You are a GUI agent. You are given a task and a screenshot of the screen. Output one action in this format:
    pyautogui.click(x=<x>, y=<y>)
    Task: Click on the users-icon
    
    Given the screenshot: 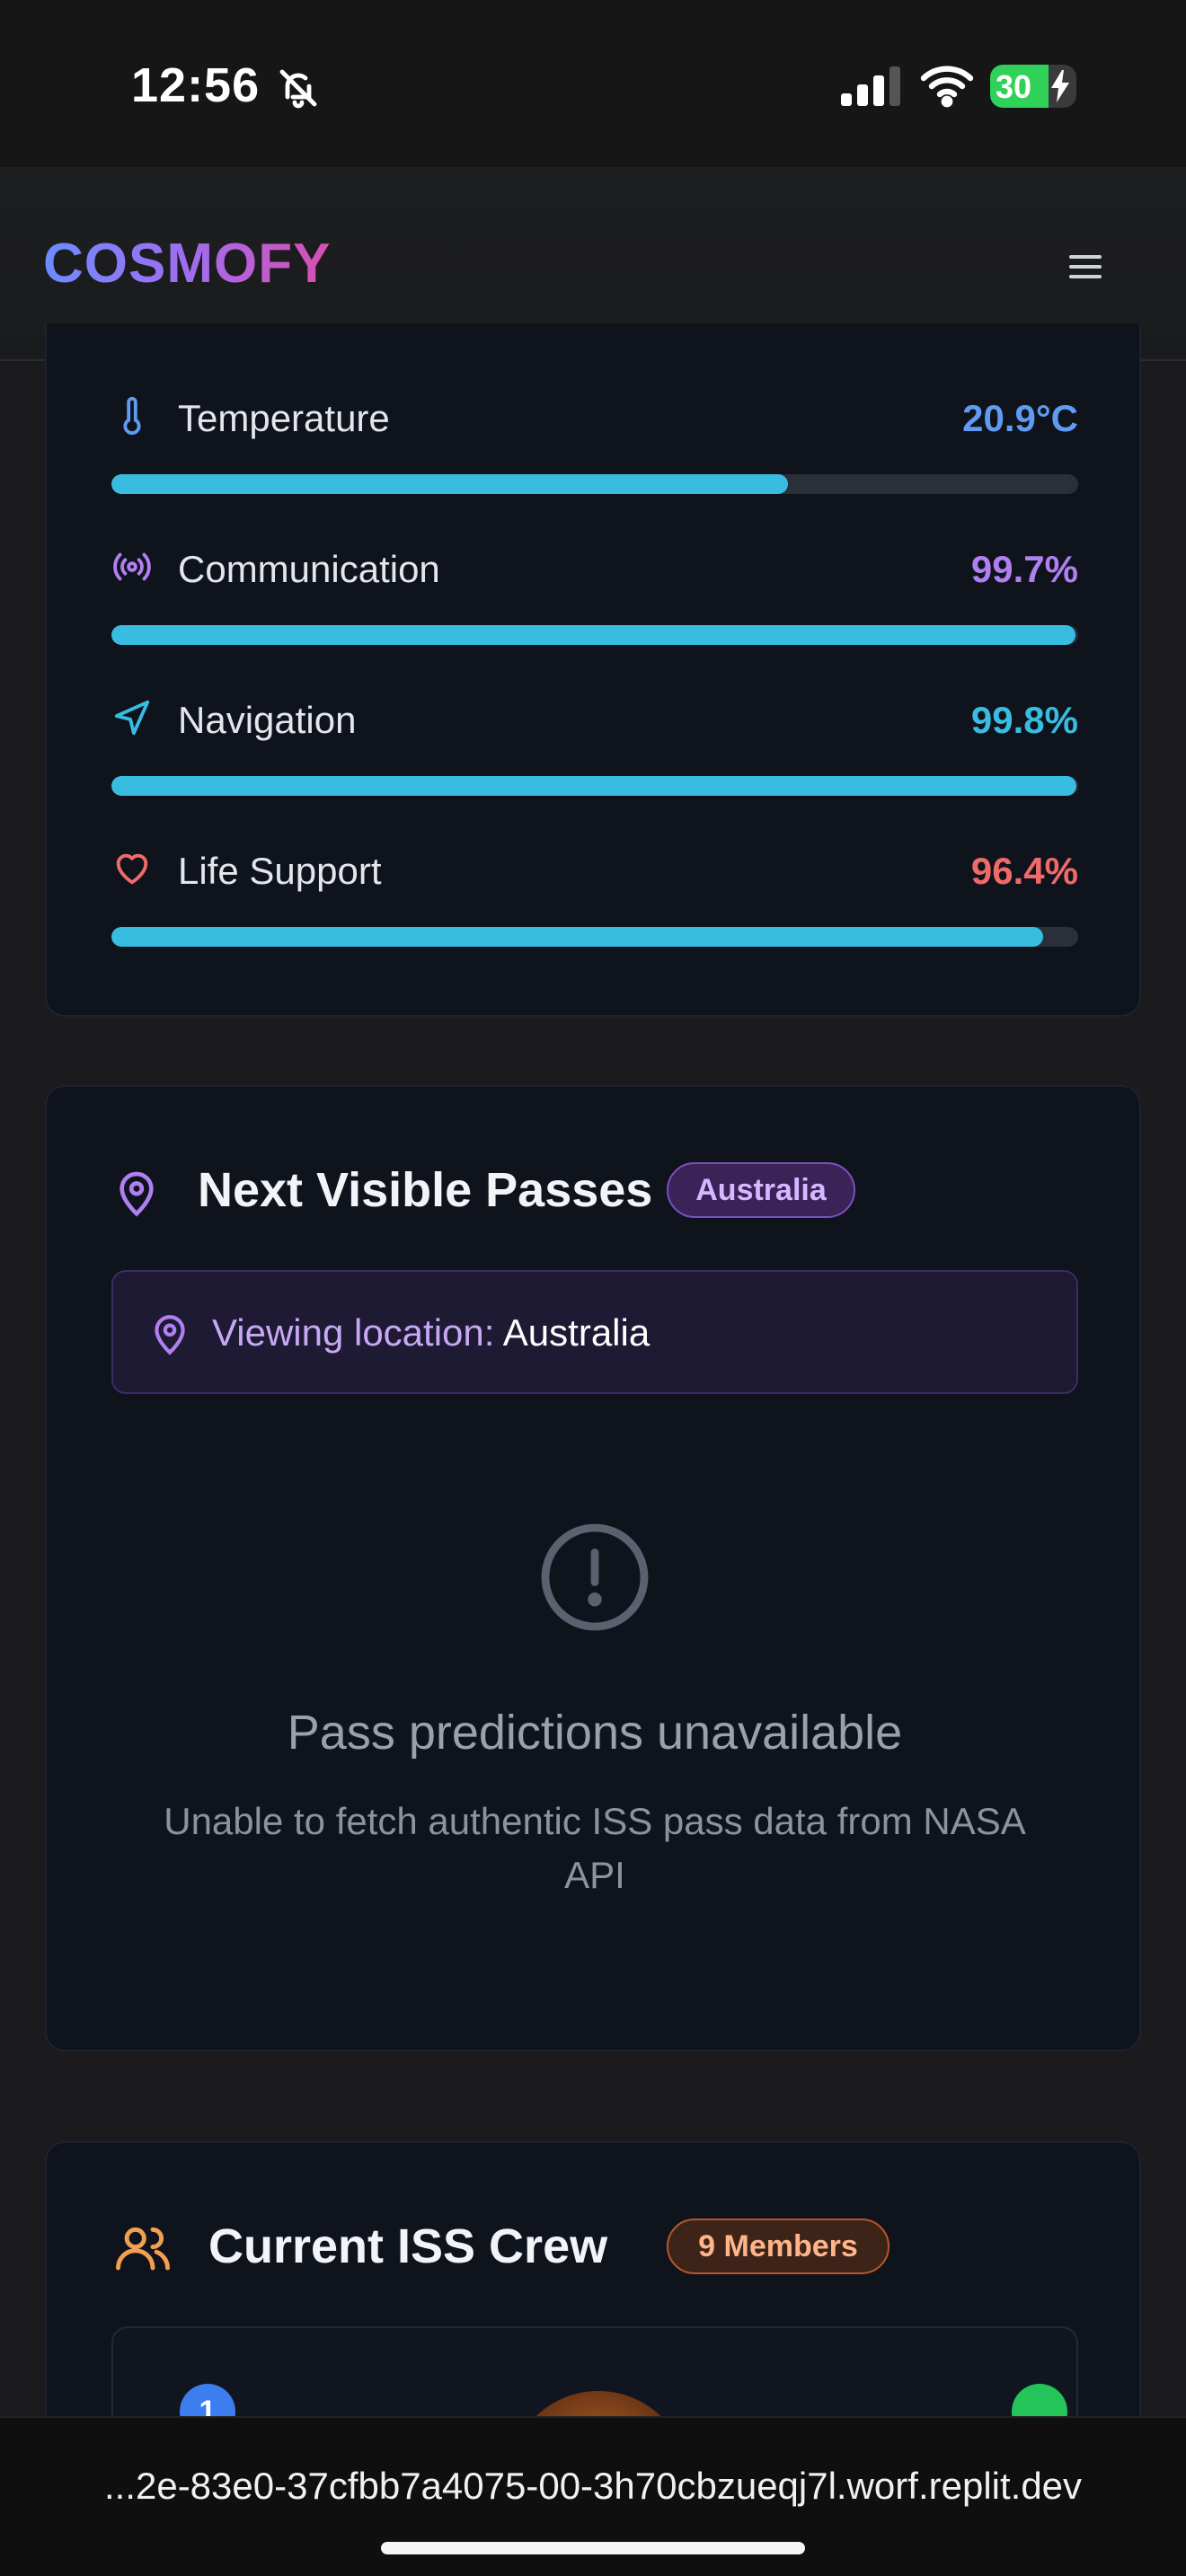 What is the action you would take?
    pyautogui.click(x=143, y=2249)
    